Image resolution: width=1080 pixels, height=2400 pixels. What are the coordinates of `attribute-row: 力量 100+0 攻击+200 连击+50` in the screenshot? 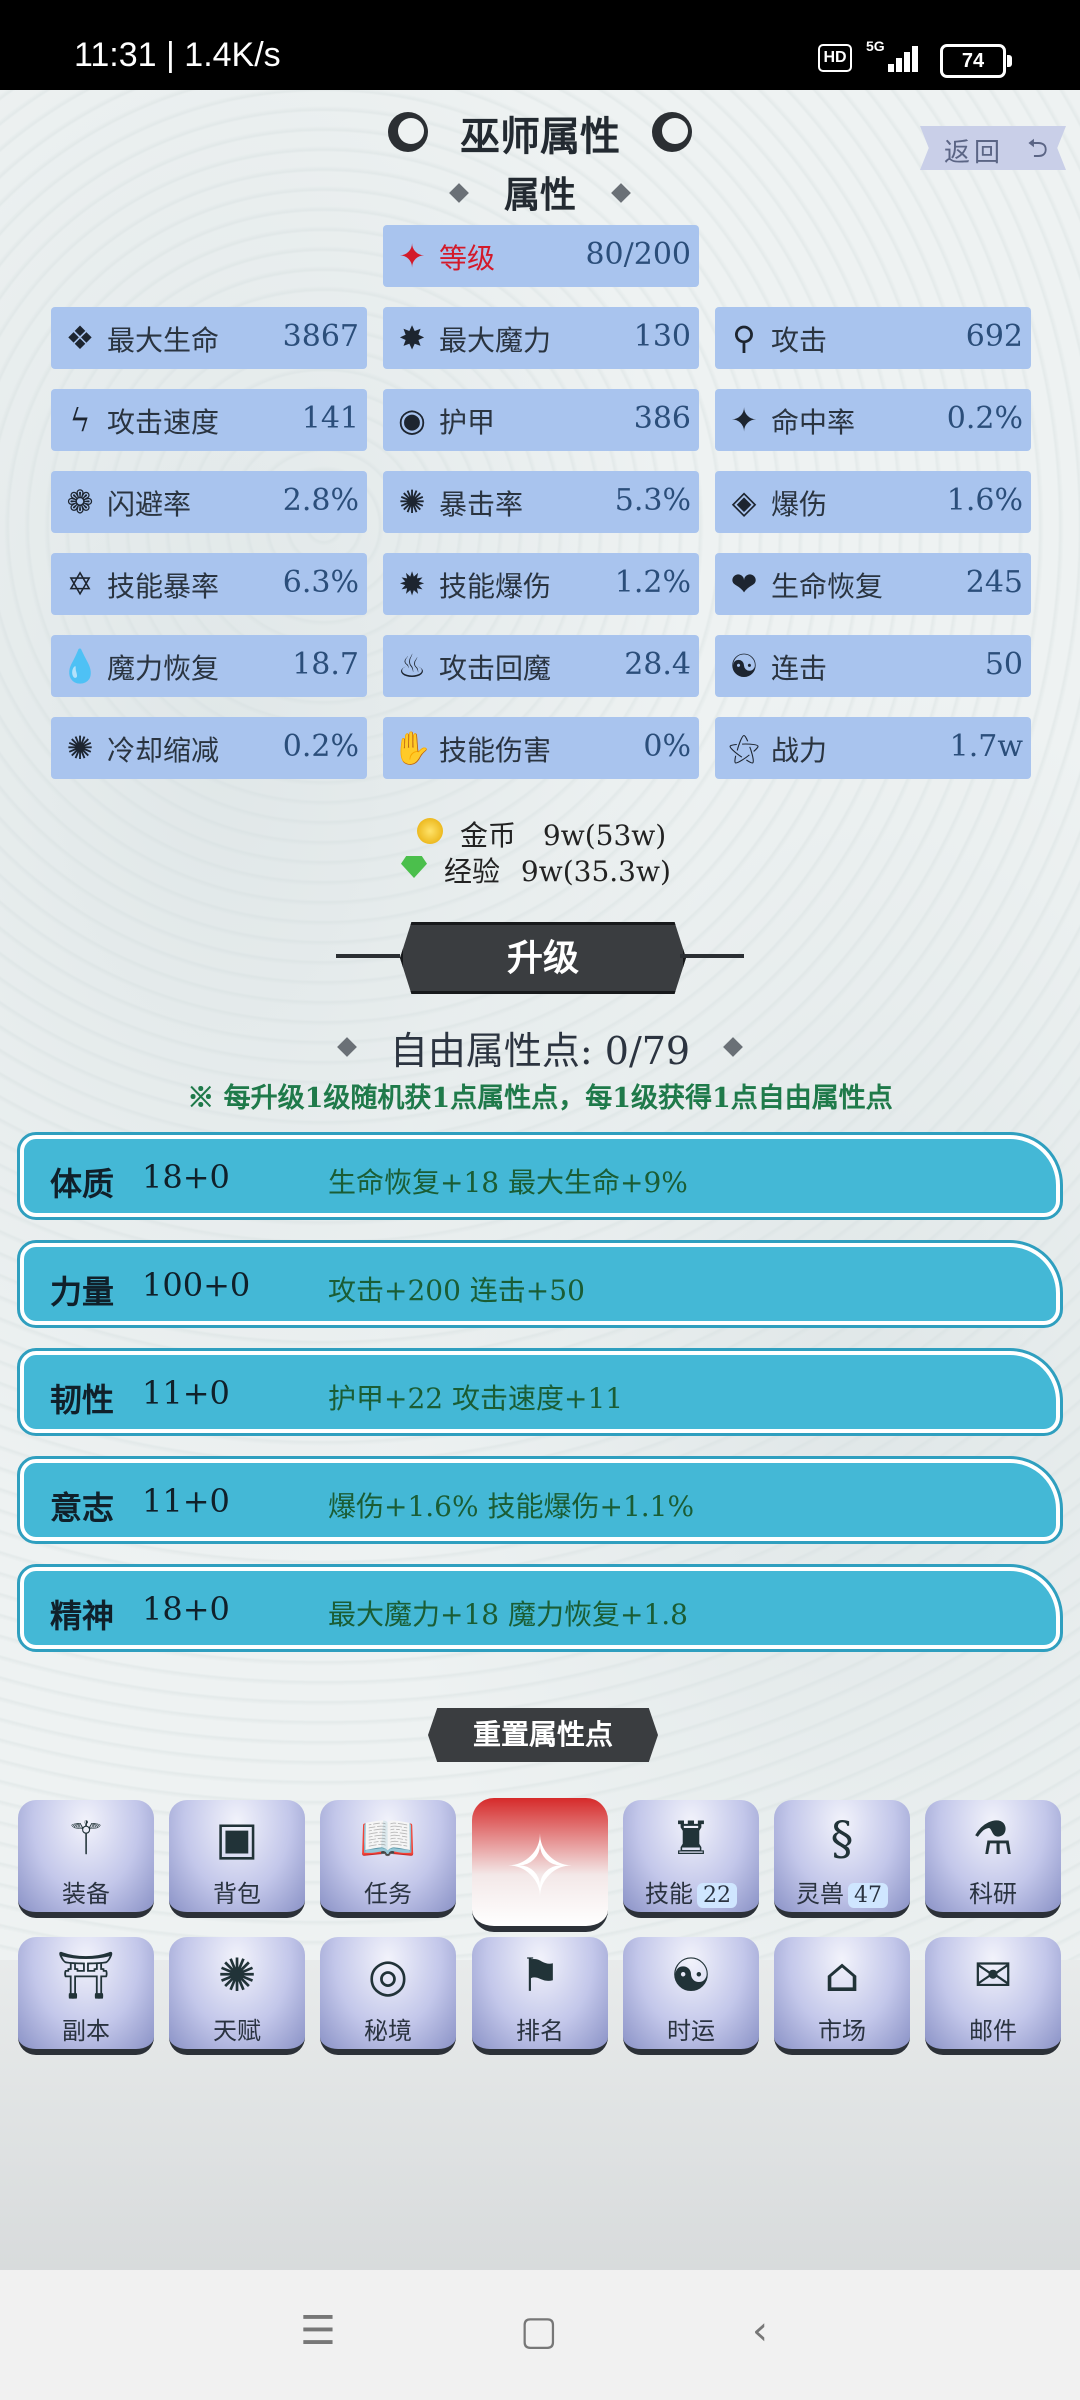 It's located at (540, 1284).